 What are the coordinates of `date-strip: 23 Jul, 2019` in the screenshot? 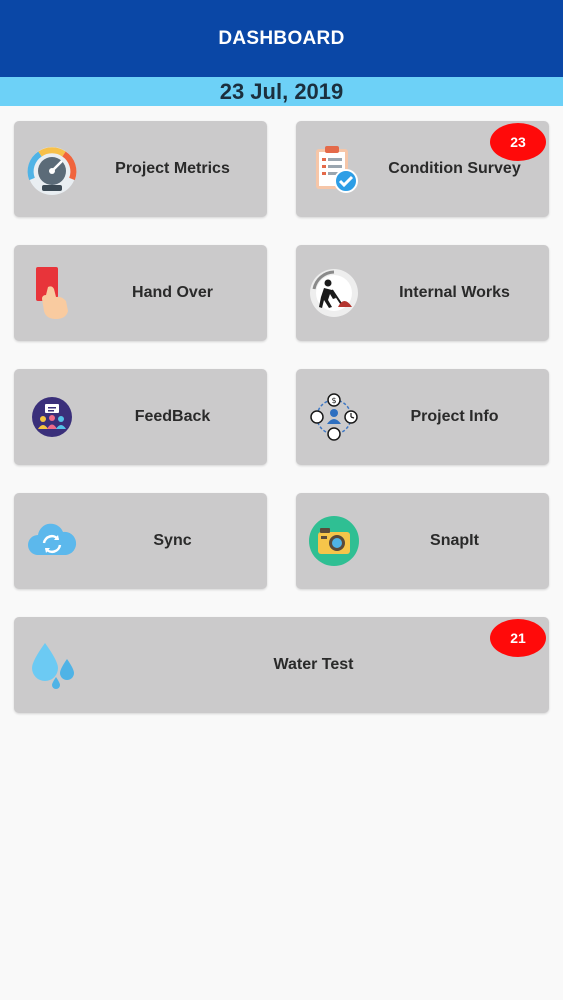 It's located at (281, 91).